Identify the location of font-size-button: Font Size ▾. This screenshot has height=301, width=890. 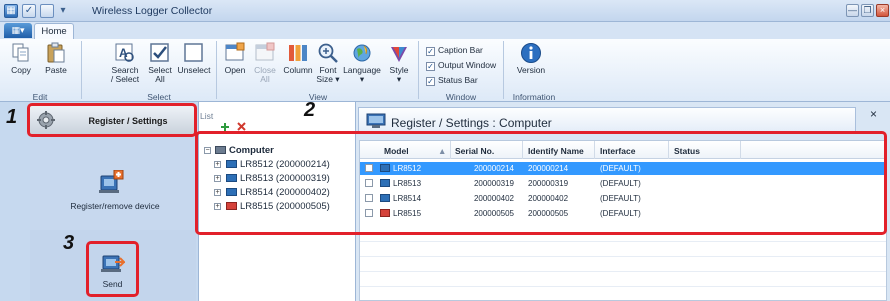
(328, 63).